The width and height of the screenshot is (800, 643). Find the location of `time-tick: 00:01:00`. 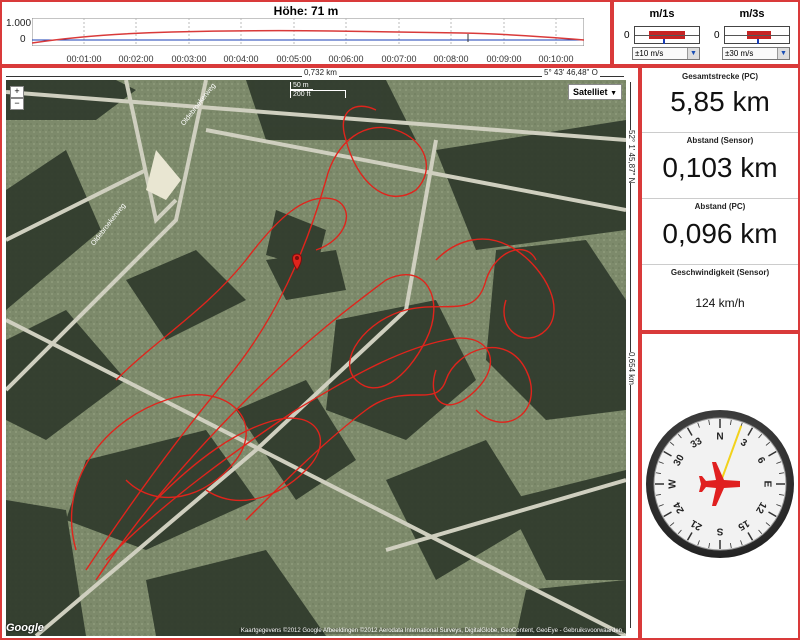

time-tick: 00:01:00 is located at coordinates (84, 59).